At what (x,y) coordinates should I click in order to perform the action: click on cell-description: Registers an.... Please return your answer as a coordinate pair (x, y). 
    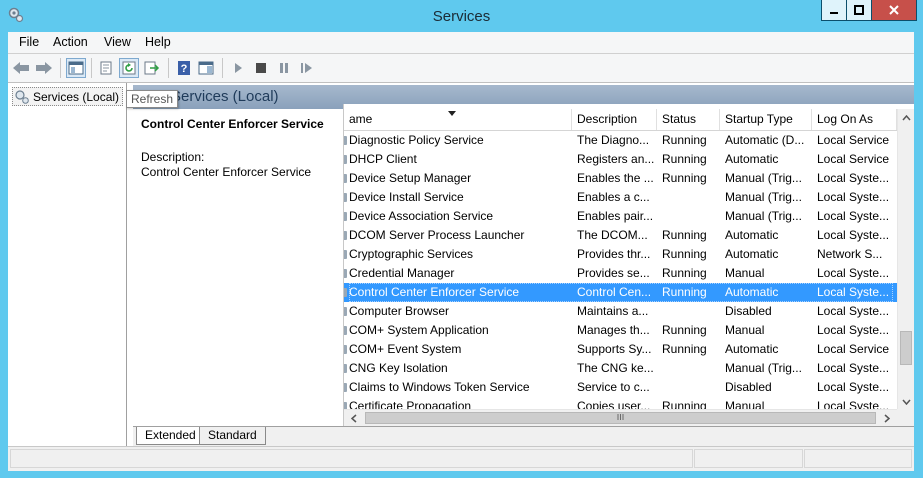
    Looking at the image, I should click on (616, 159).